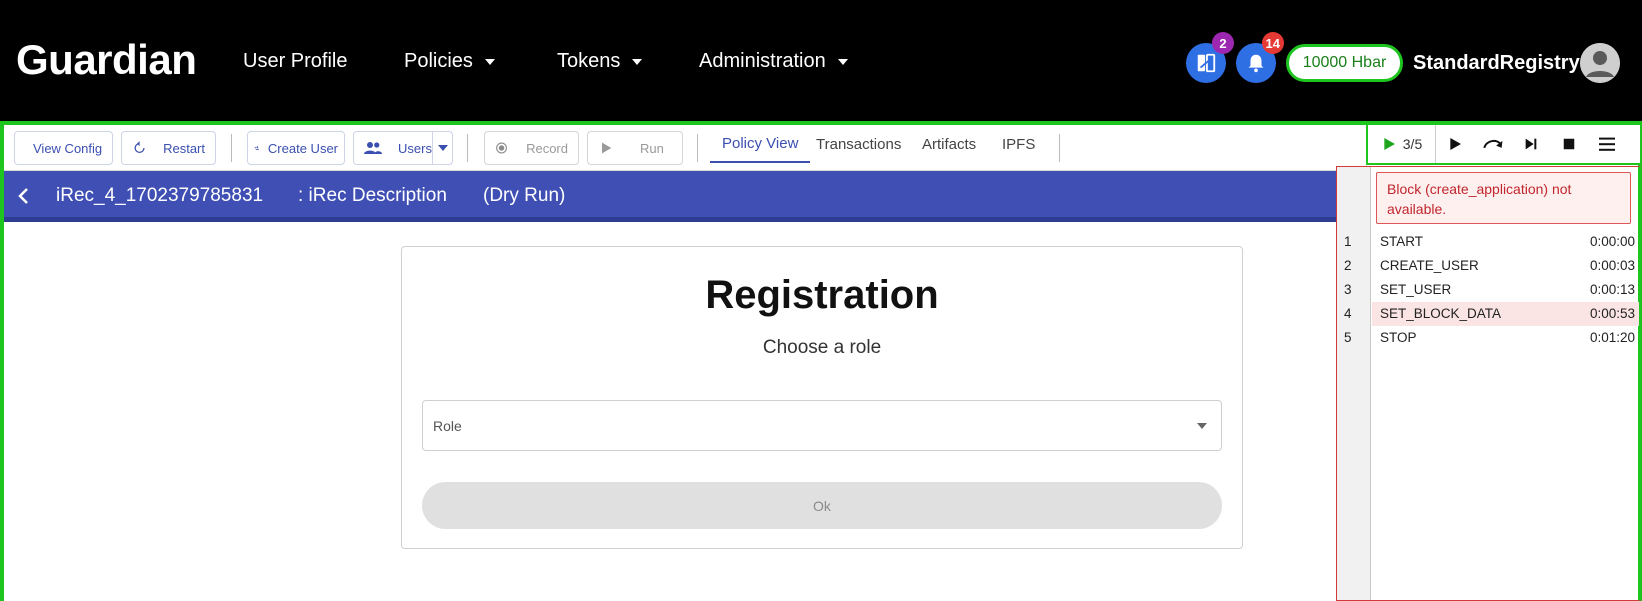  I want to click on tab-transactions: Transactions, so click(858, 144).